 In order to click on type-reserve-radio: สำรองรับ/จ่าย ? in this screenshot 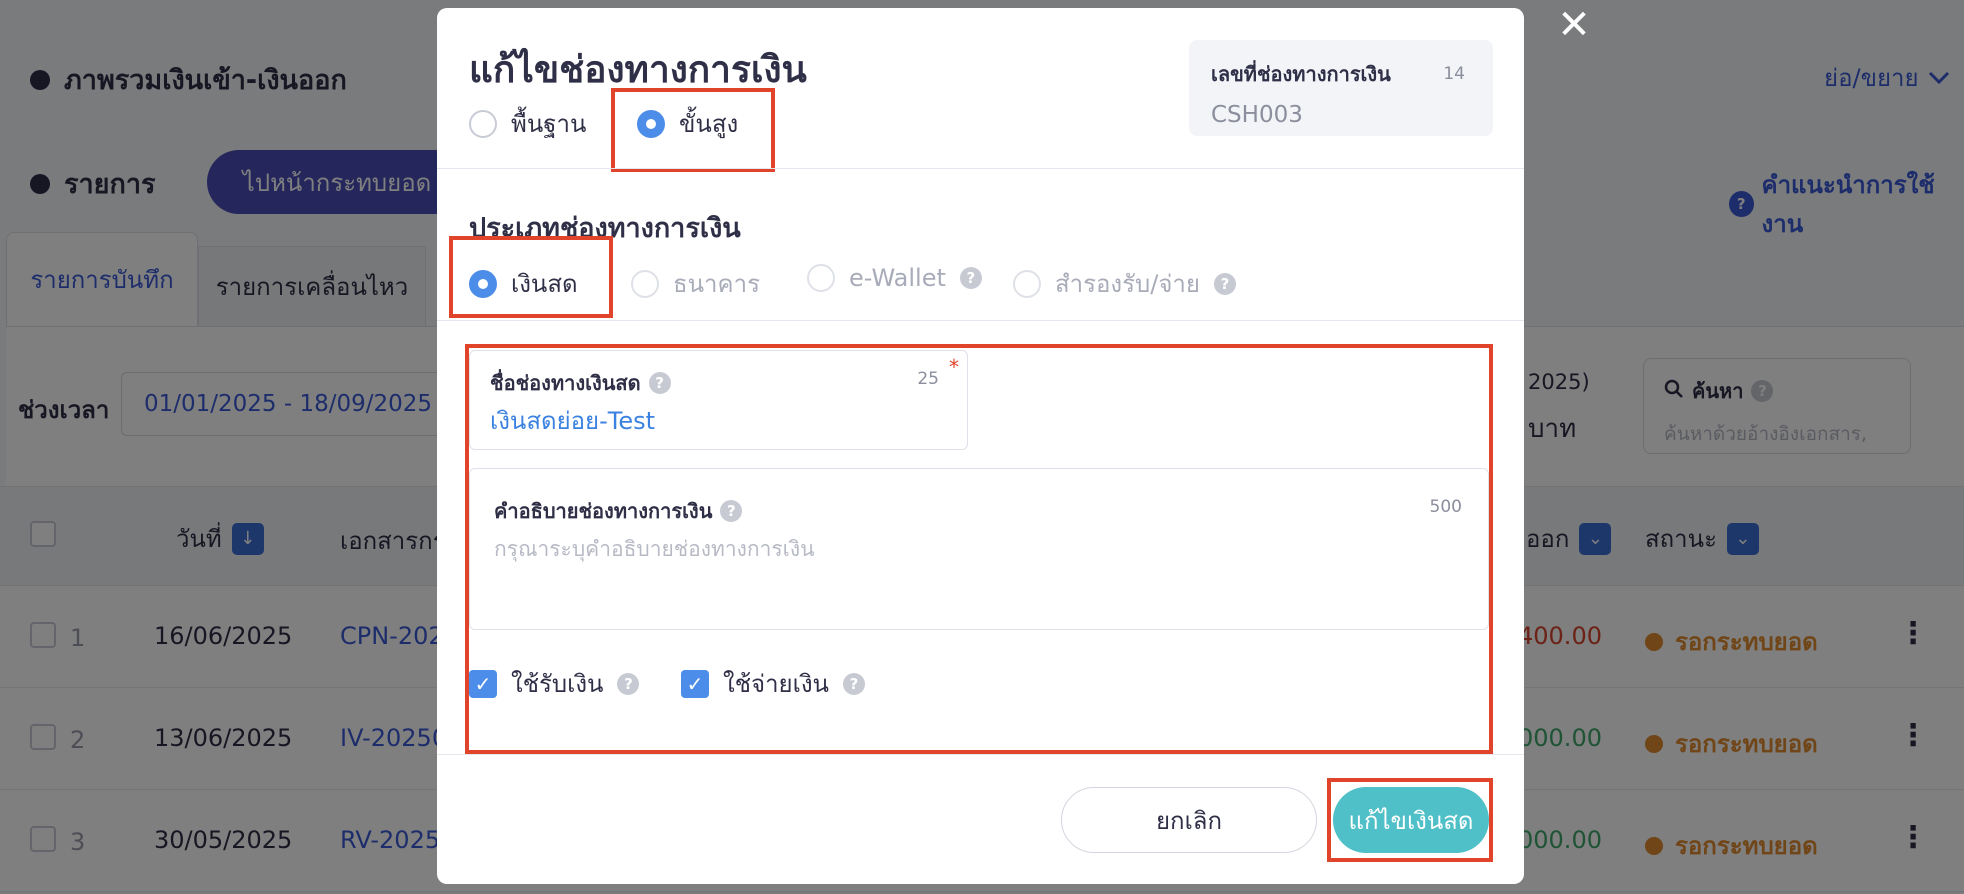, I will do `click(1124, 283)`.